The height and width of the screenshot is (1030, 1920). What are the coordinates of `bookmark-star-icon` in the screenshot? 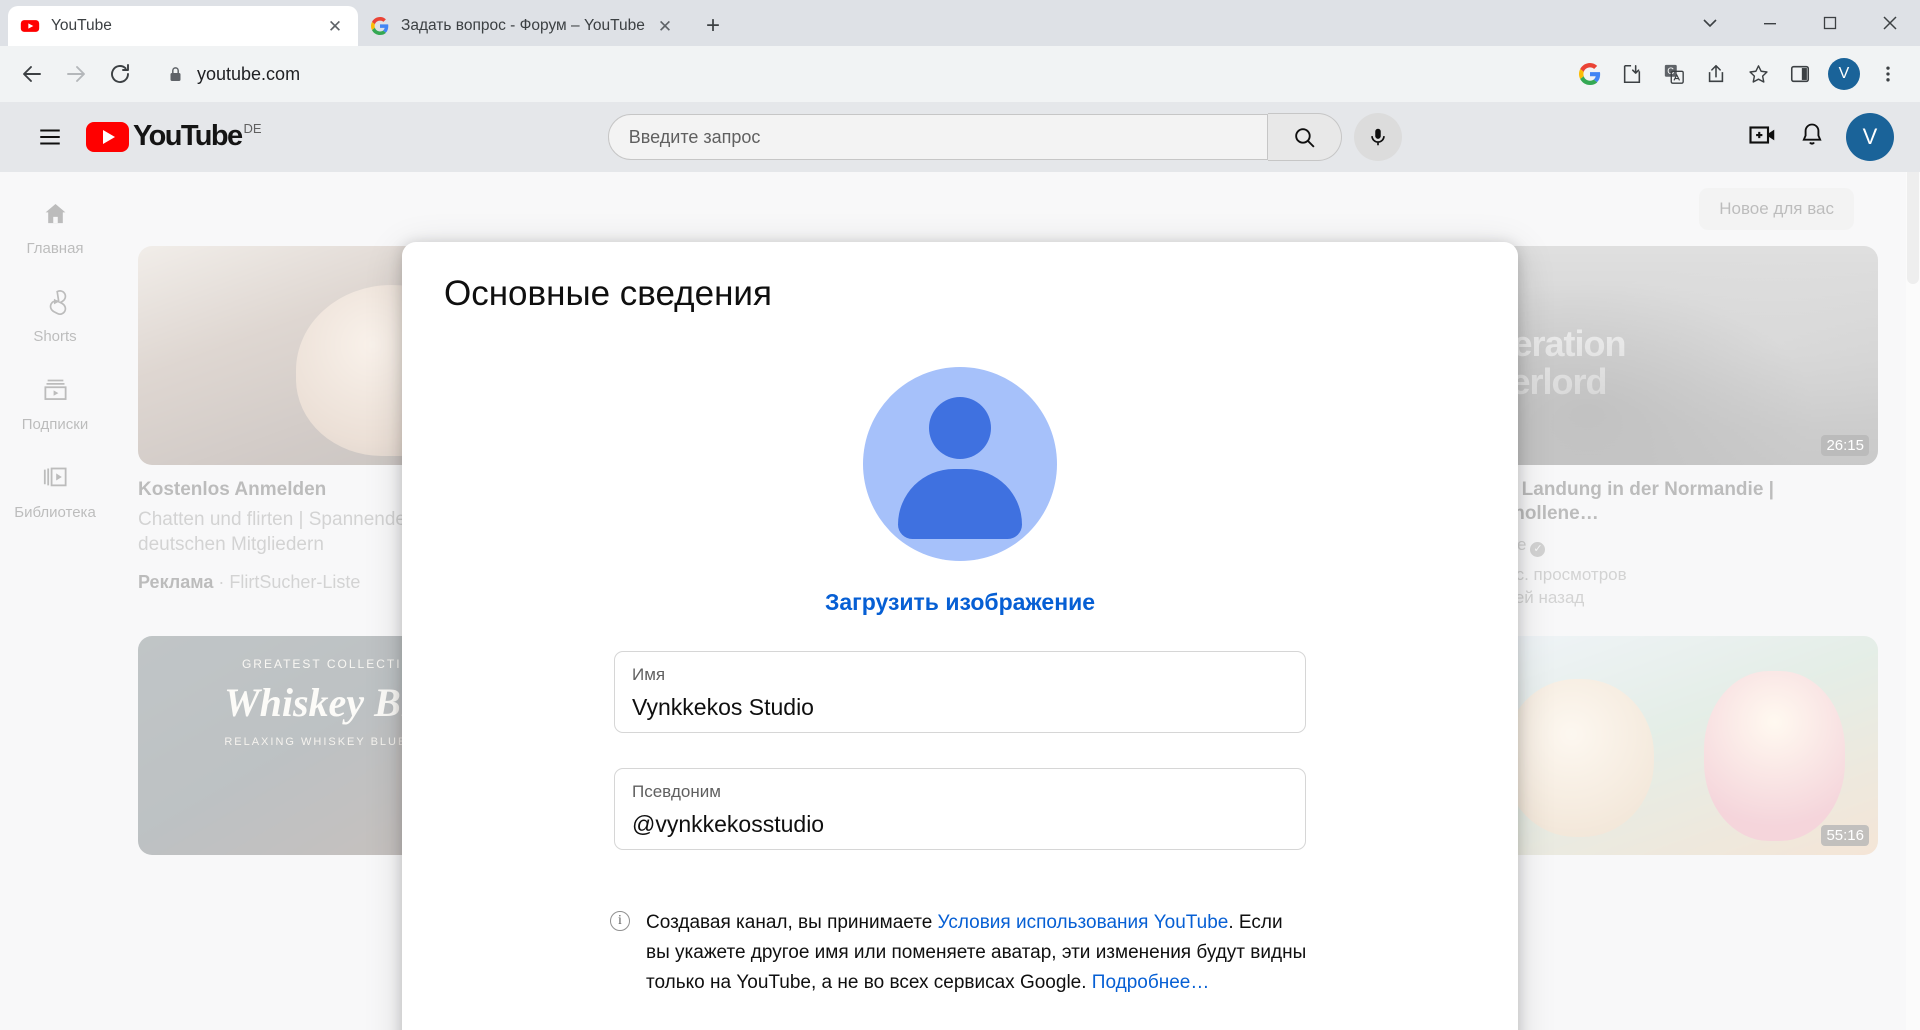 It's located at (1758, 74).